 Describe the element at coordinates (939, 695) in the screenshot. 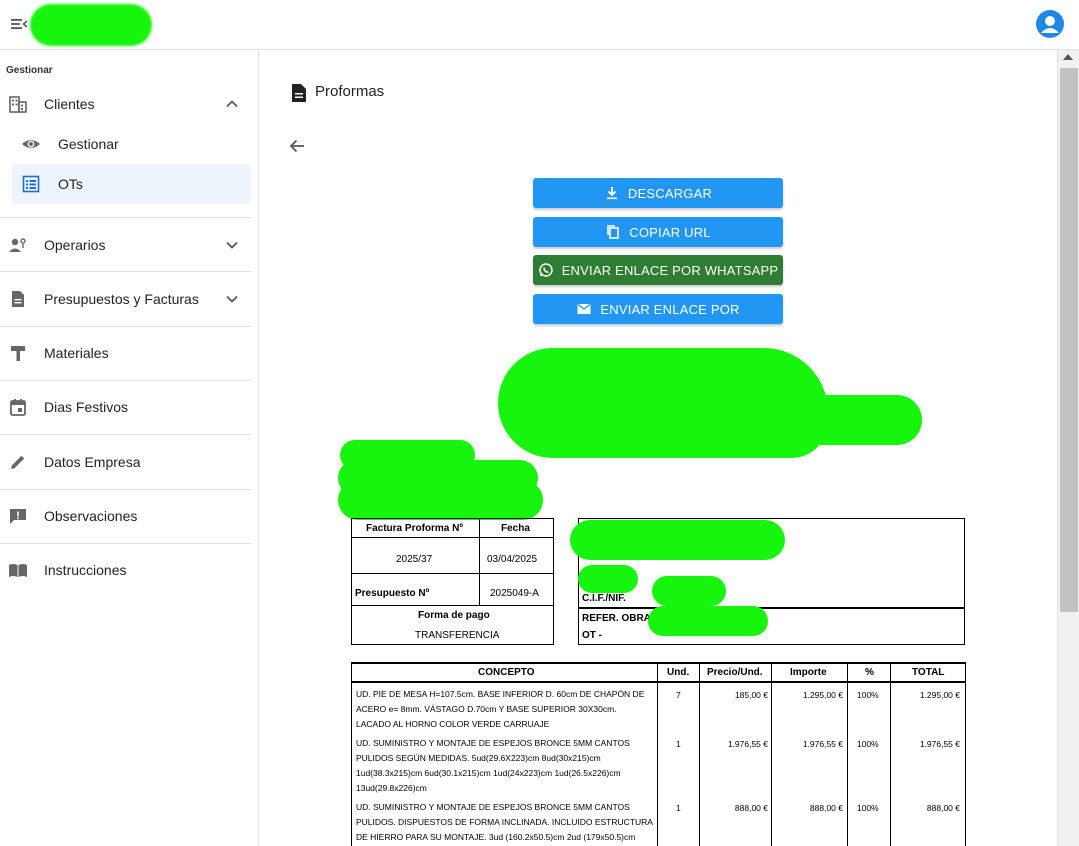

I see `row-total: 1.295,00 €` at that location.